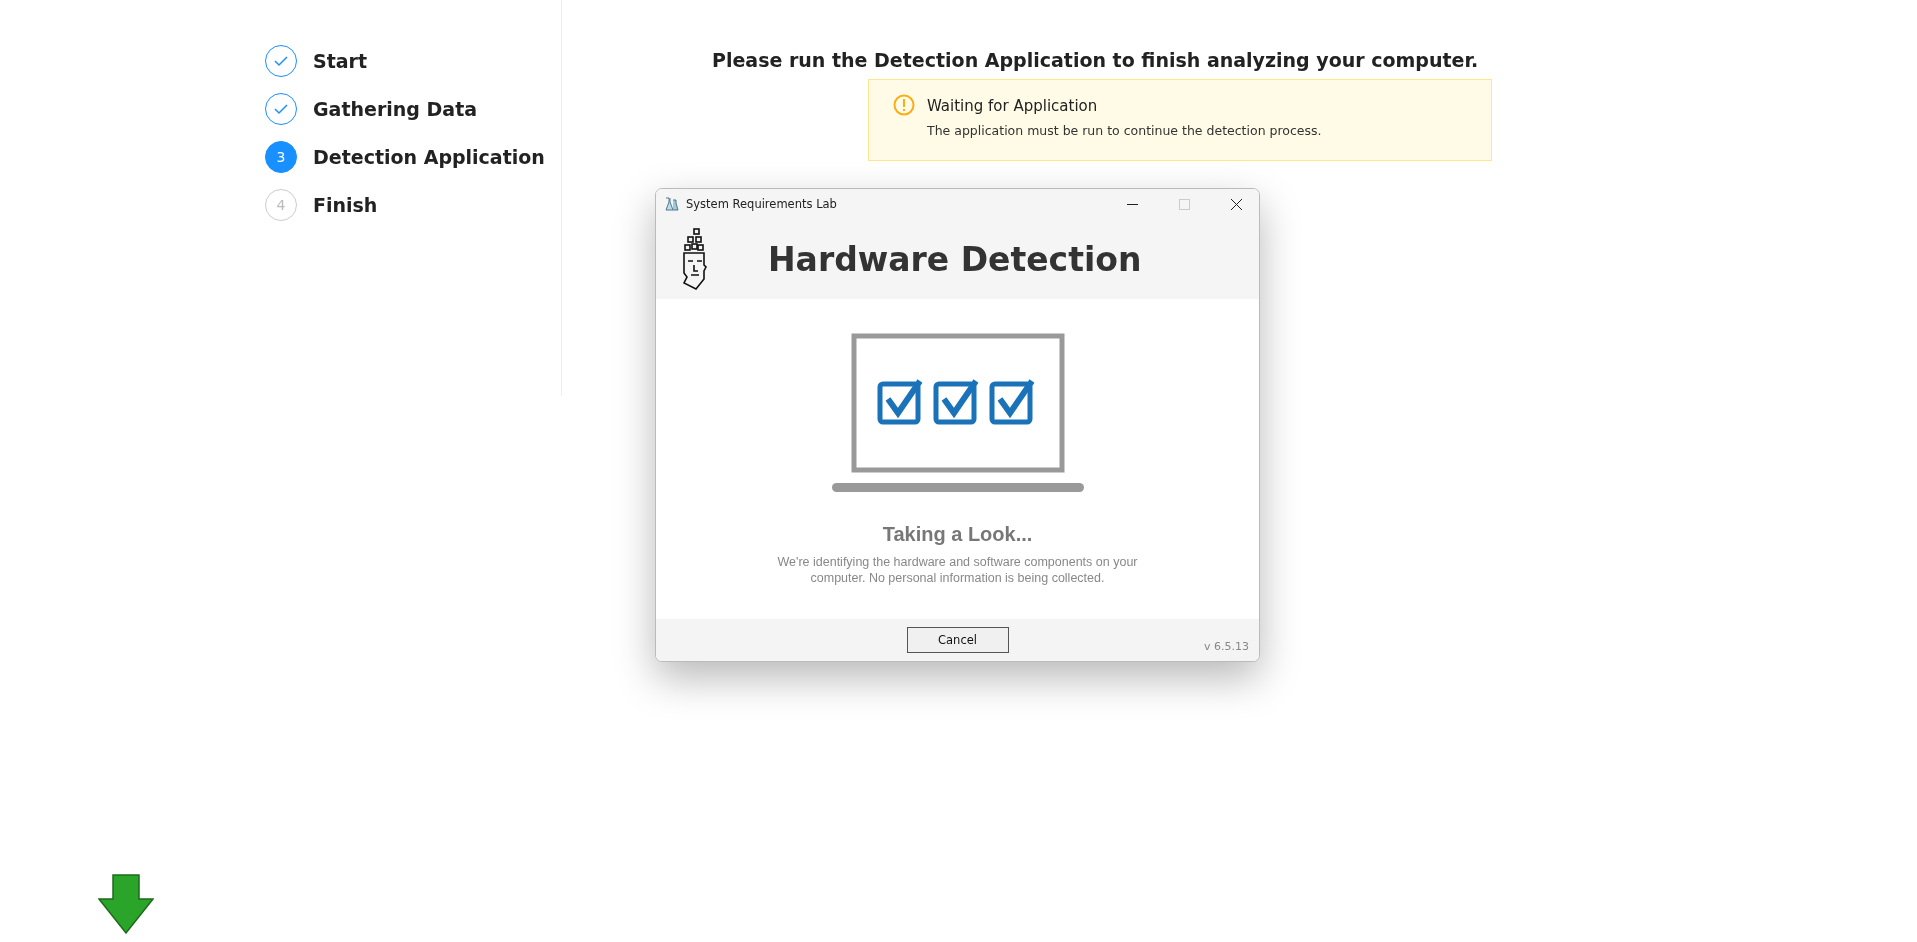 This screenshot has width=1917, height=942. Describe the element at coordinates (695, 259) in the screenshot. I see `head-logo-icon` at that location.